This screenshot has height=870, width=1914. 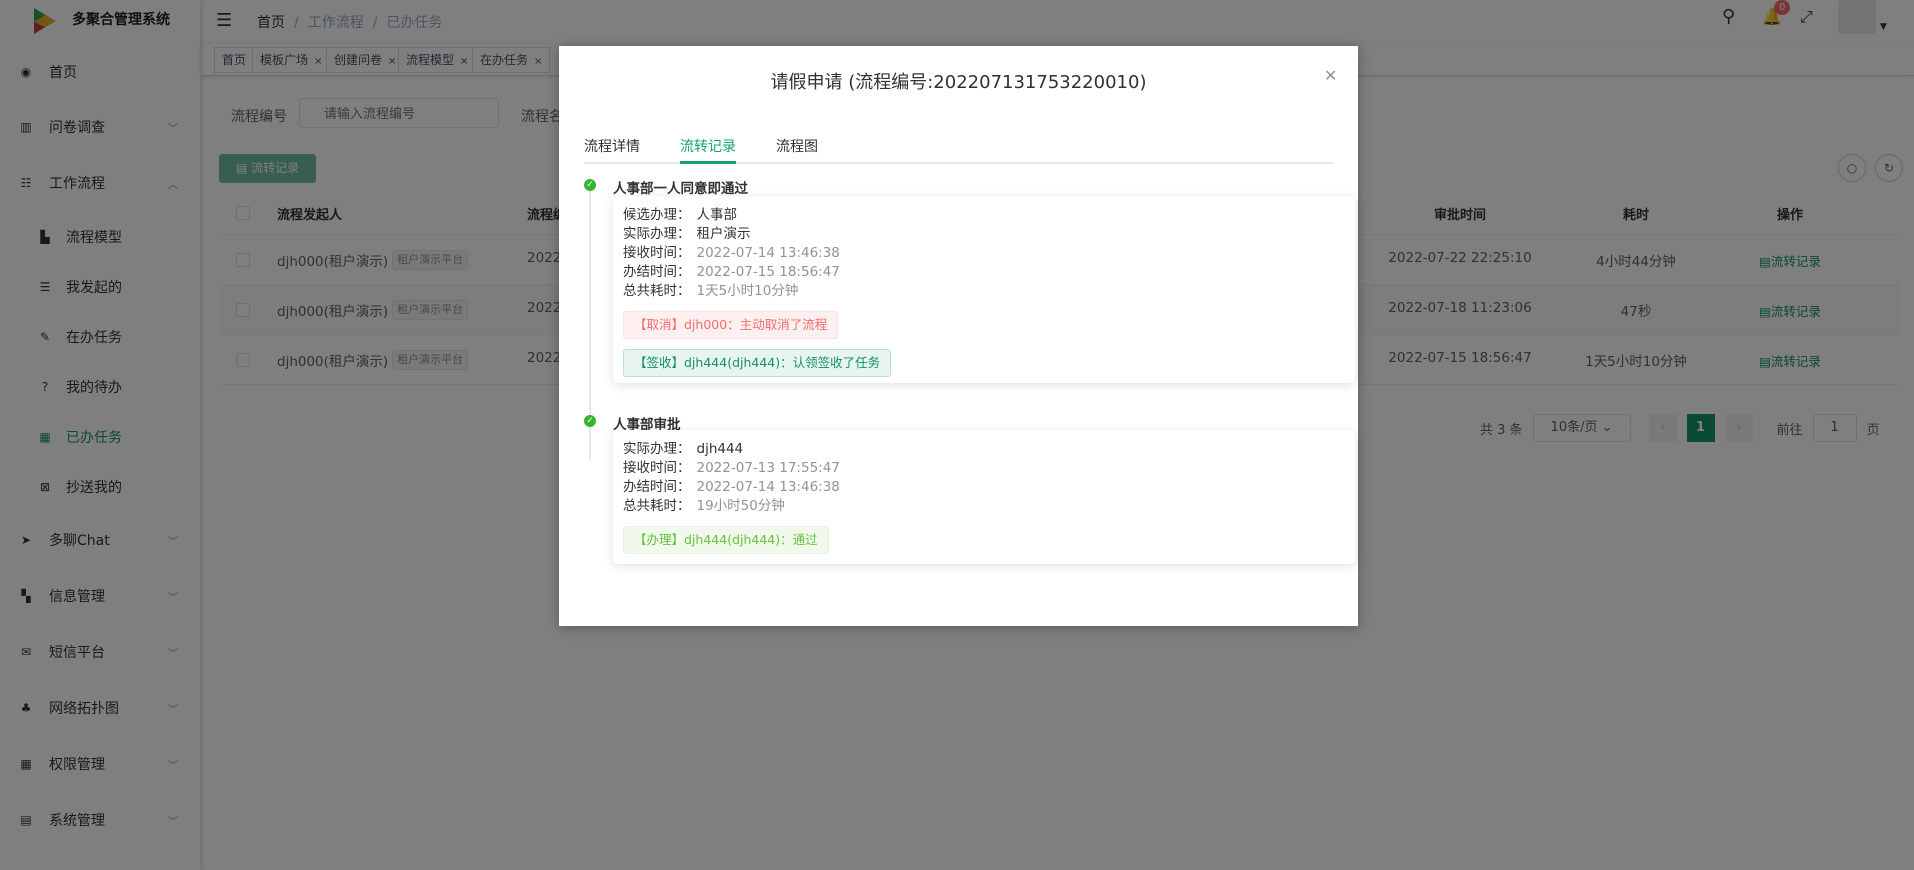 What do you see at coordinates (740, 506) in the screenshot?
I see `field-value: 19小时50分钟` at bounding box center [740, 506].